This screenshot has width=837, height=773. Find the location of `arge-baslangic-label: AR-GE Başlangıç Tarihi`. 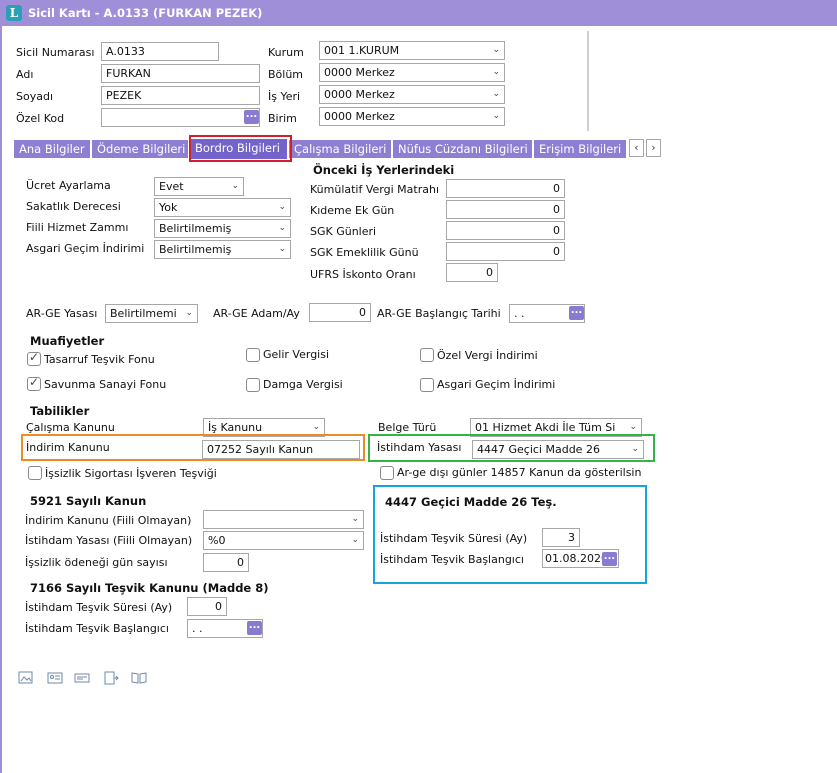

arge-baslangic-label: AR-GE Başlangıç Tarihi is located at coordinates (439, 313).